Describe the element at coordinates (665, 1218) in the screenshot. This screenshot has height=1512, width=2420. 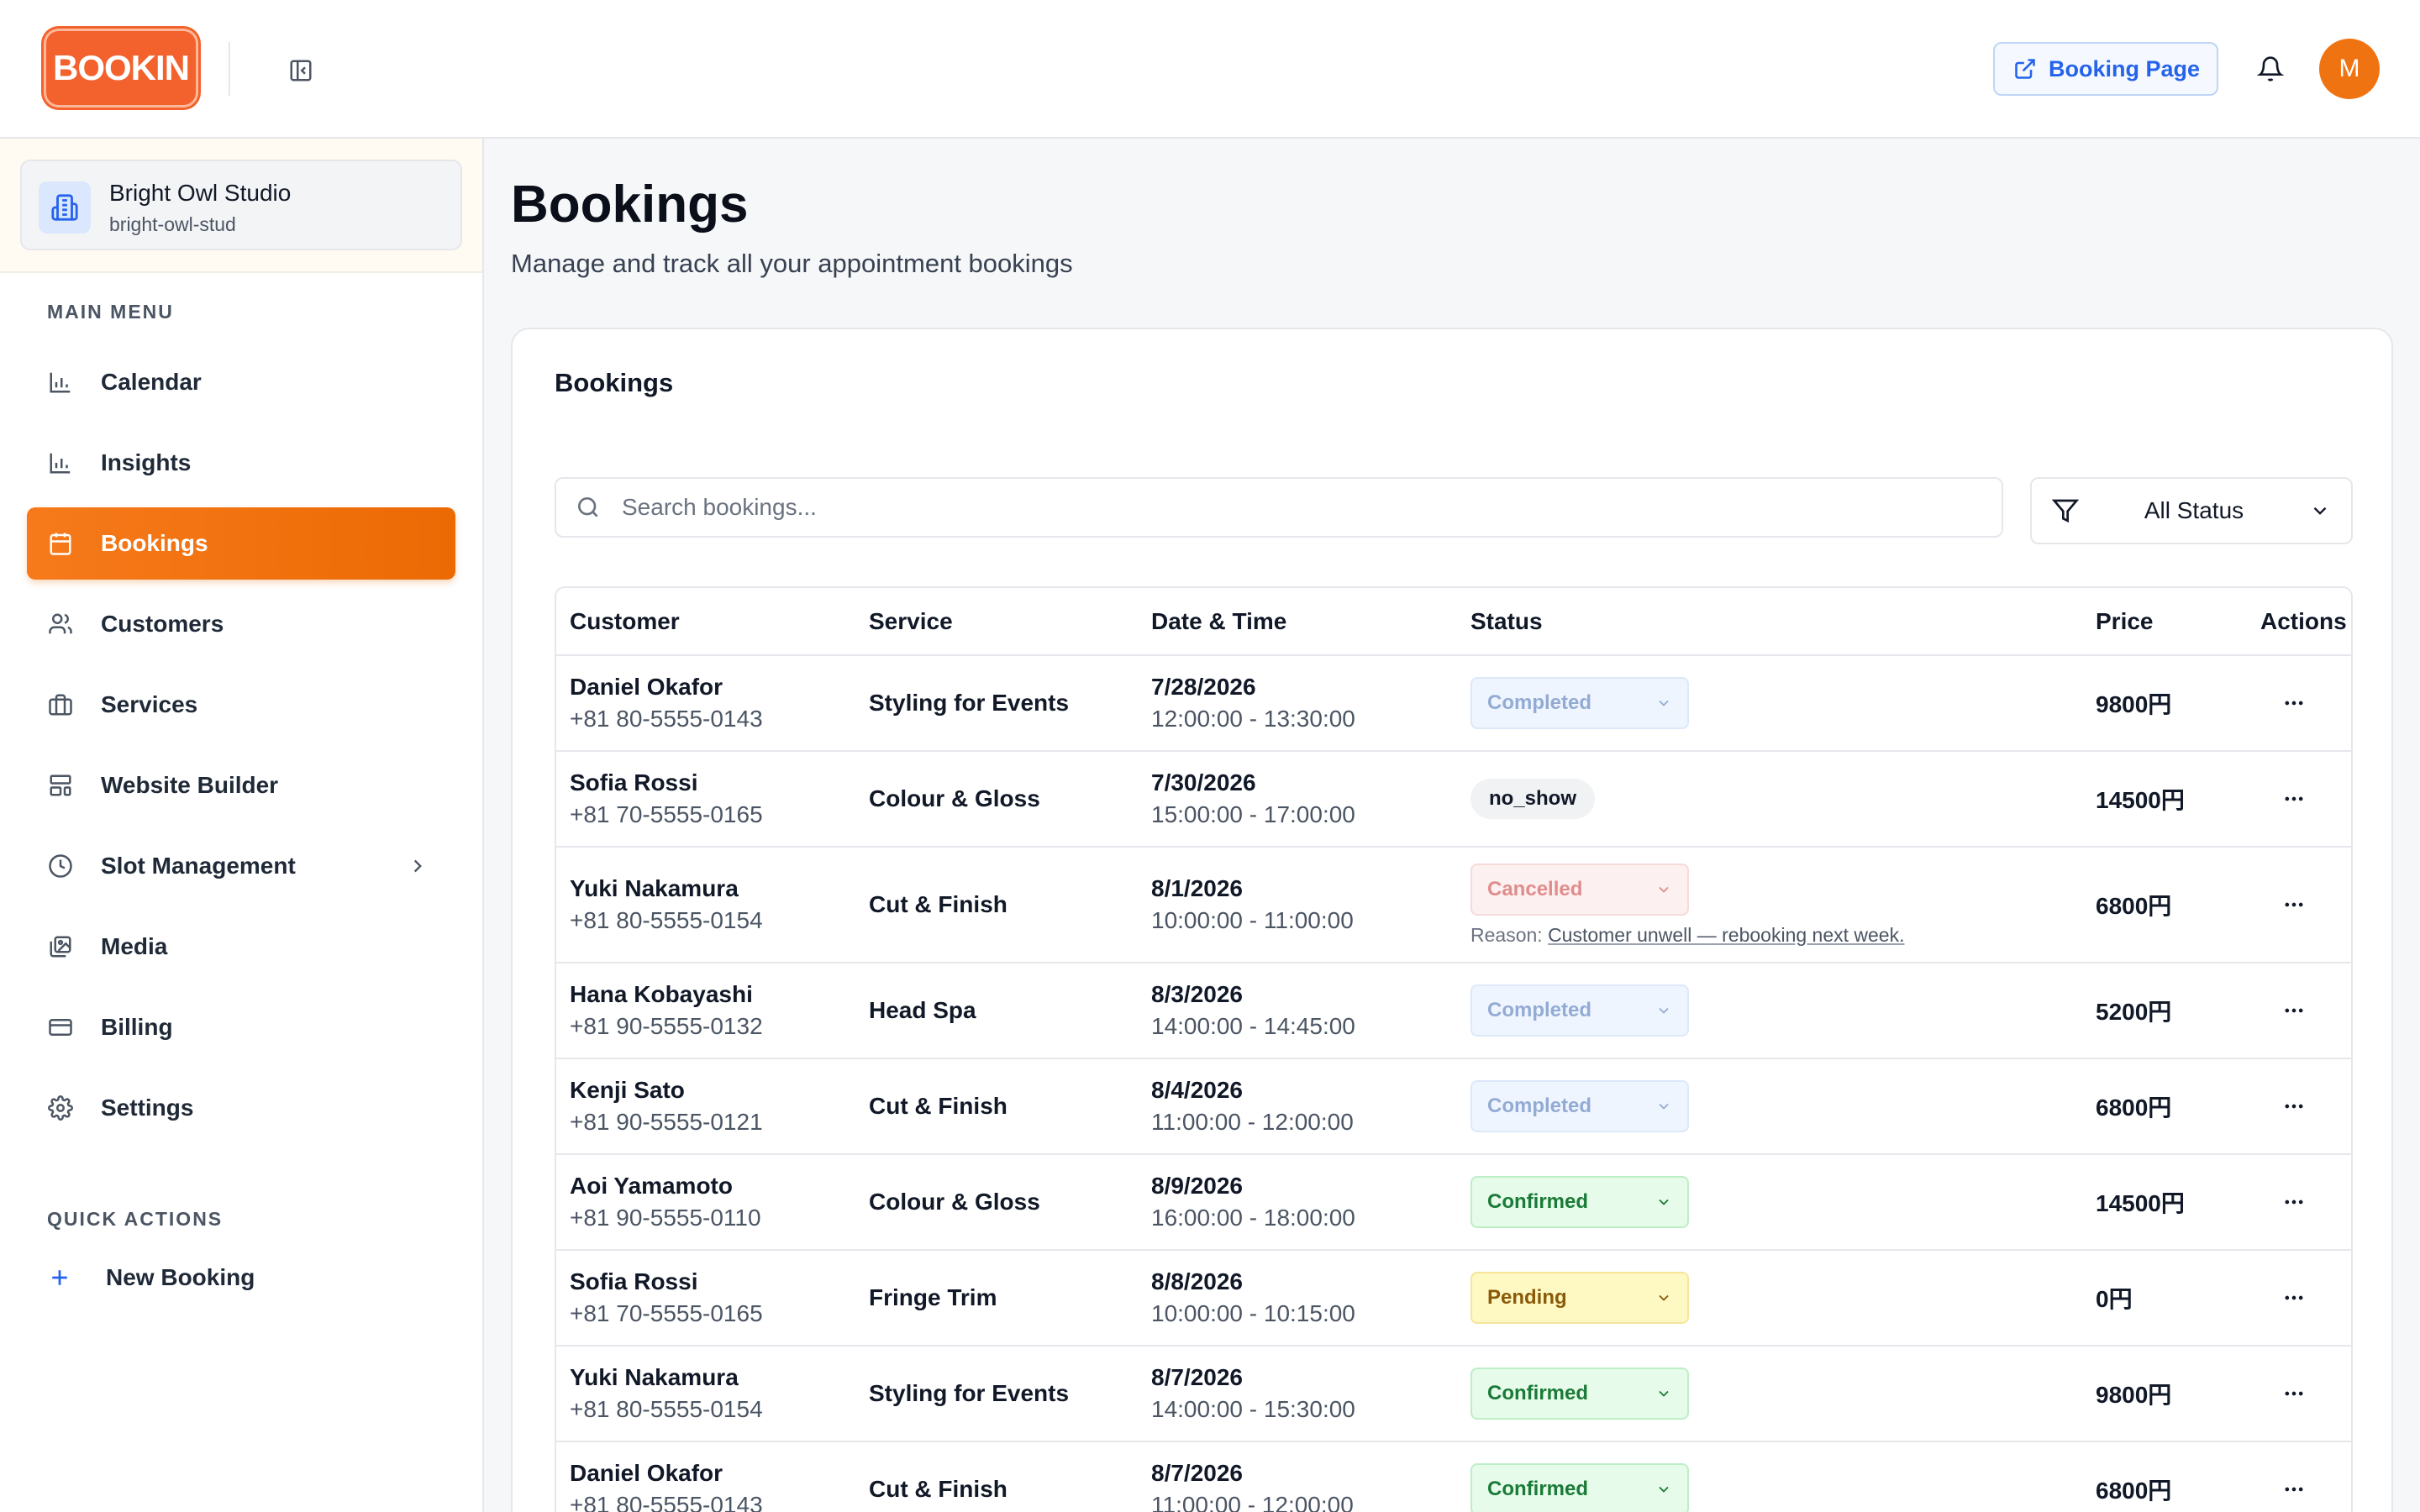
I see `customer-phone: +81 90-5555-0110` at that location.